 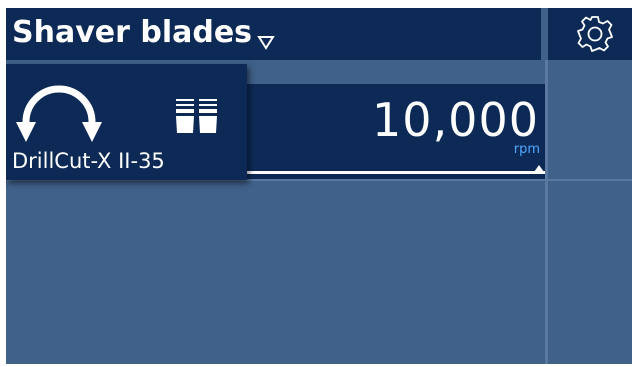 What do you see at coordinates (132, 32) in the screenshot?
I see `page-title: Shaver blades` at bounding box center [132, 32].